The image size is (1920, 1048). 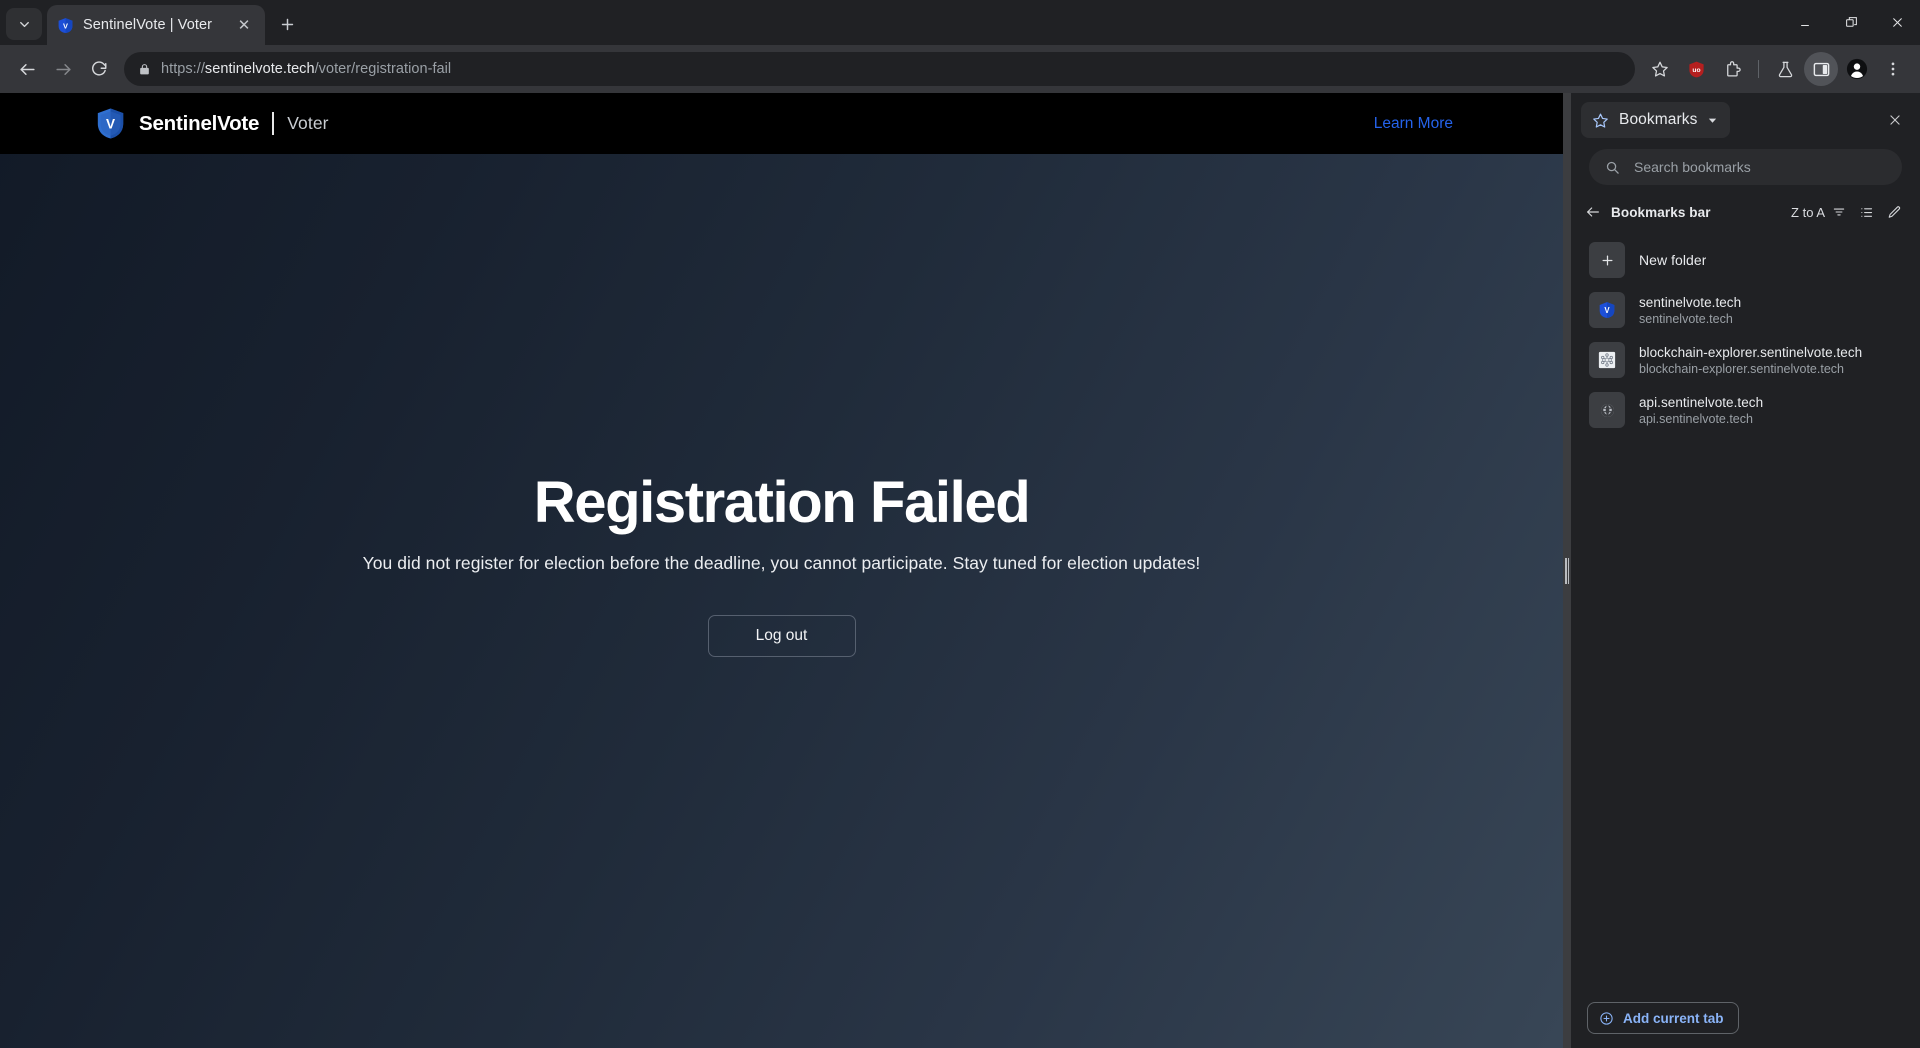 What do you see at coordinates (177, 123) in the screenshot?
I see `brand-block: V SentinelVote` at bounding box center [177, 123].